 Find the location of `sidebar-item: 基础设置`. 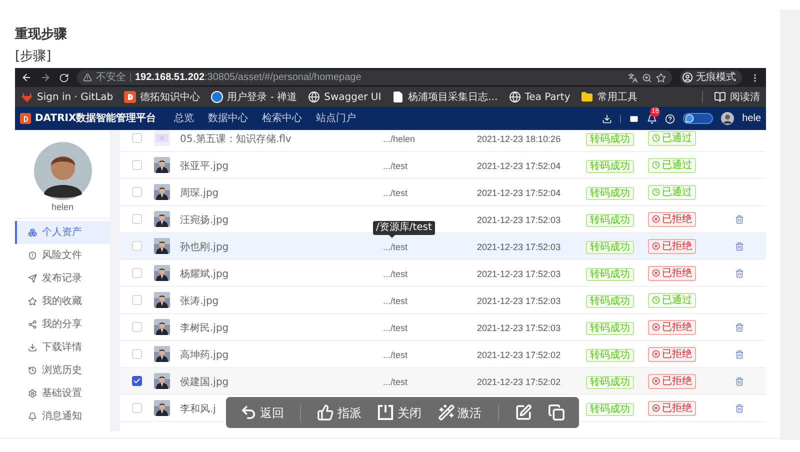

sidebar-item: 基础设置 is located at coordinates (62, 393).